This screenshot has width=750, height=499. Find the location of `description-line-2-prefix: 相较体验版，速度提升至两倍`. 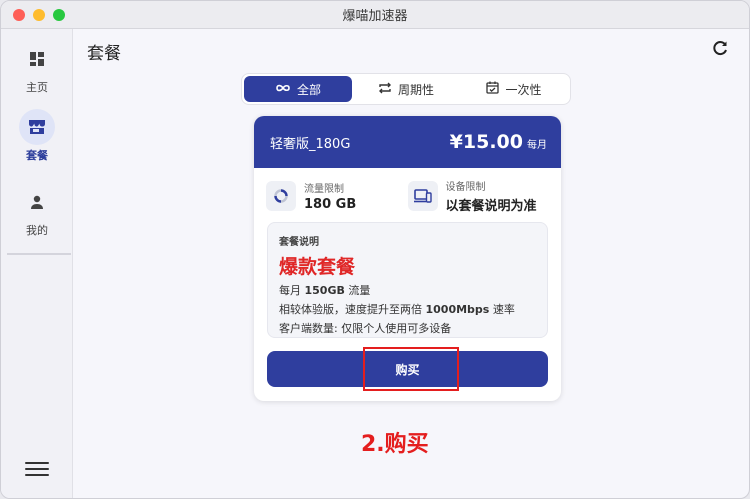

description-line-2-prefix: 相较体验版，速度提升至两倍 is located at coordinates (352, 309).